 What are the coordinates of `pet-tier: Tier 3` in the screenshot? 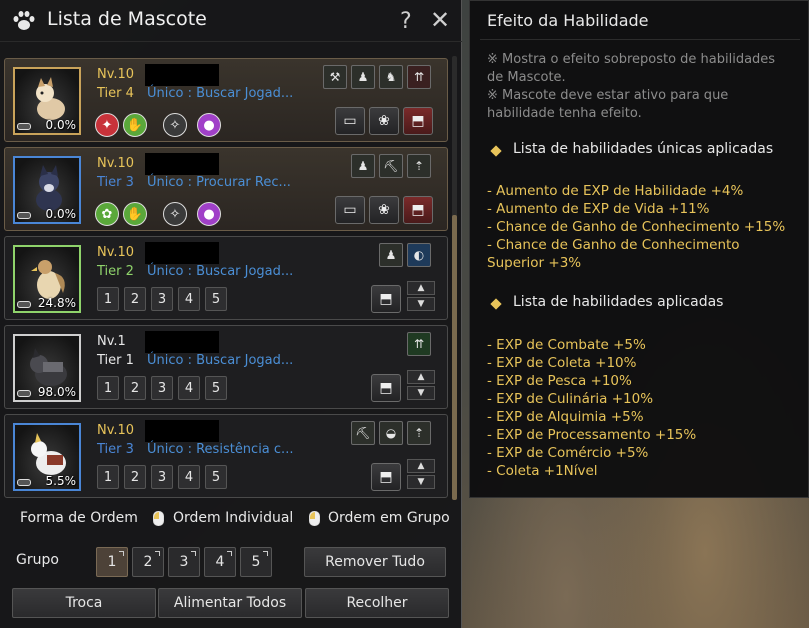 It's located at (115, 182).